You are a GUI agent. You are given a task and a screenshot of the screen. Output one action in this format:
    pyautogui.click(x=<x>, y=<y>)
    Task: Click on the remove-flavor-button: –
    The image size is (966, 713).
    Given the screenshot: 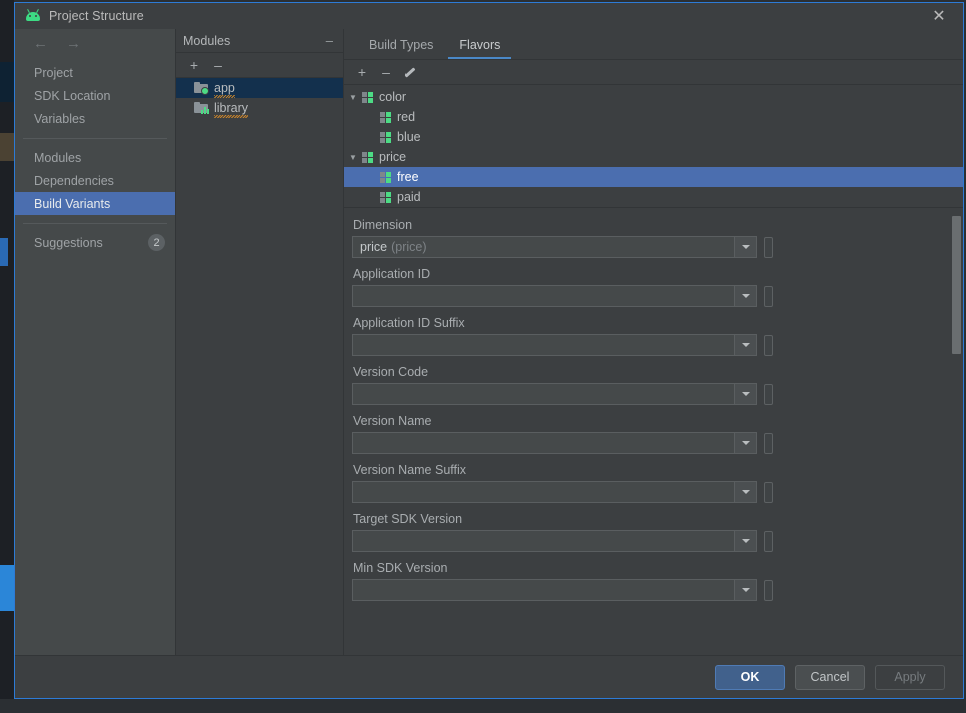 What is the action you would take?
    pyautogui.click(x=386, y=72)
    